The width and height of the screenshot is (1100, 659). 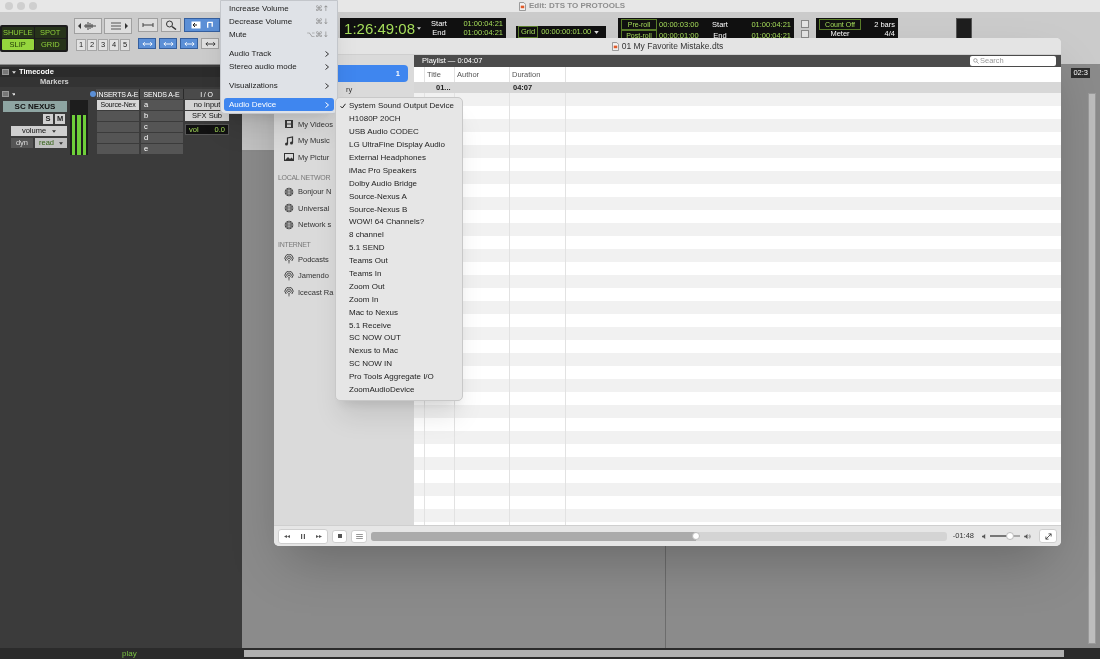 I want to click on track-name: SC NEXUS, so click(x=35, y=106).